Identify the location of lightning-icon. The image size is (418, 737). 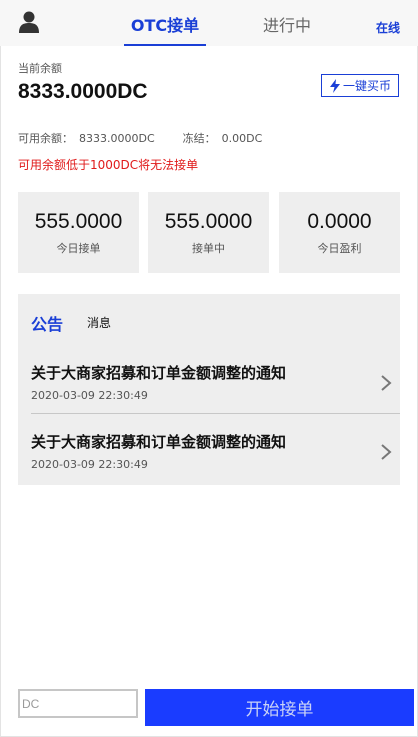
(334, 85).